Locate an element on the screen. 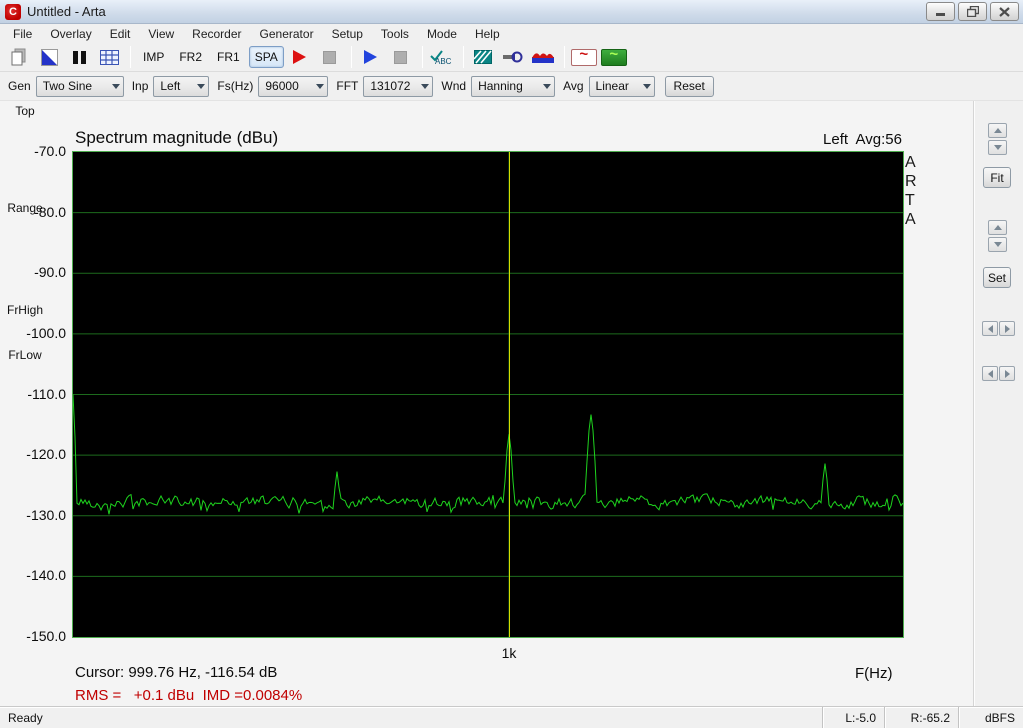  spectrum-scaling-button is located at coordinates (483, 57).